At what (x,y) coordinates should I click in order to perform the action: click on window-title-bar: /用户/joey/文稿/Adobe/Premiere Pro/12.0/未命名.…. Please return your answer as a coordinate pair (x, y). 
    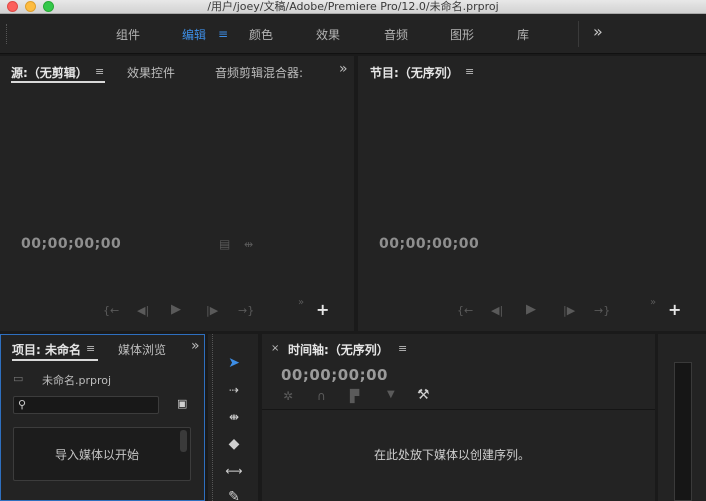
    Looking at the image, I should click on (353, 7).